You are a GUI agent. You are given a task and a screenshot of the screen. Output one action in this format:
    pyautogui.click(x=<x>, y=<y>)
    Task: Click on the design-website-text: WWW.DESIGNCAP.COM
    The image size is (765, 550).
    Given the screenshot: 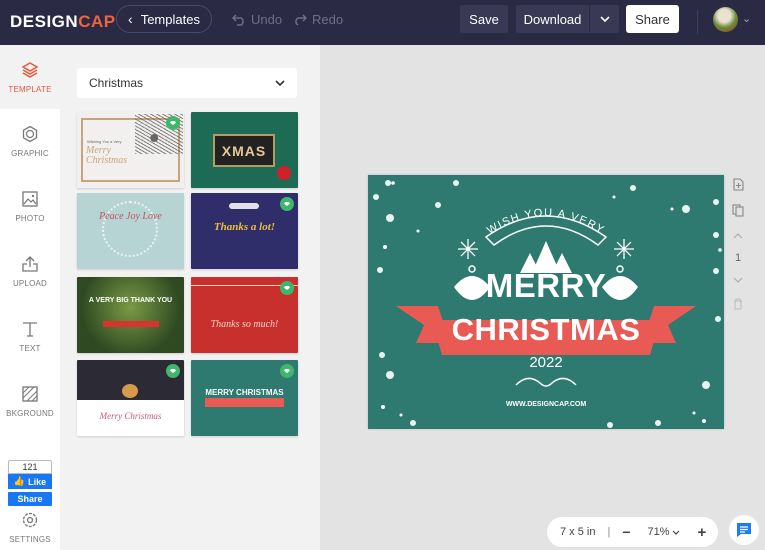 What is the action you would take?
    pyautogui.click(x=546, y=404)
    